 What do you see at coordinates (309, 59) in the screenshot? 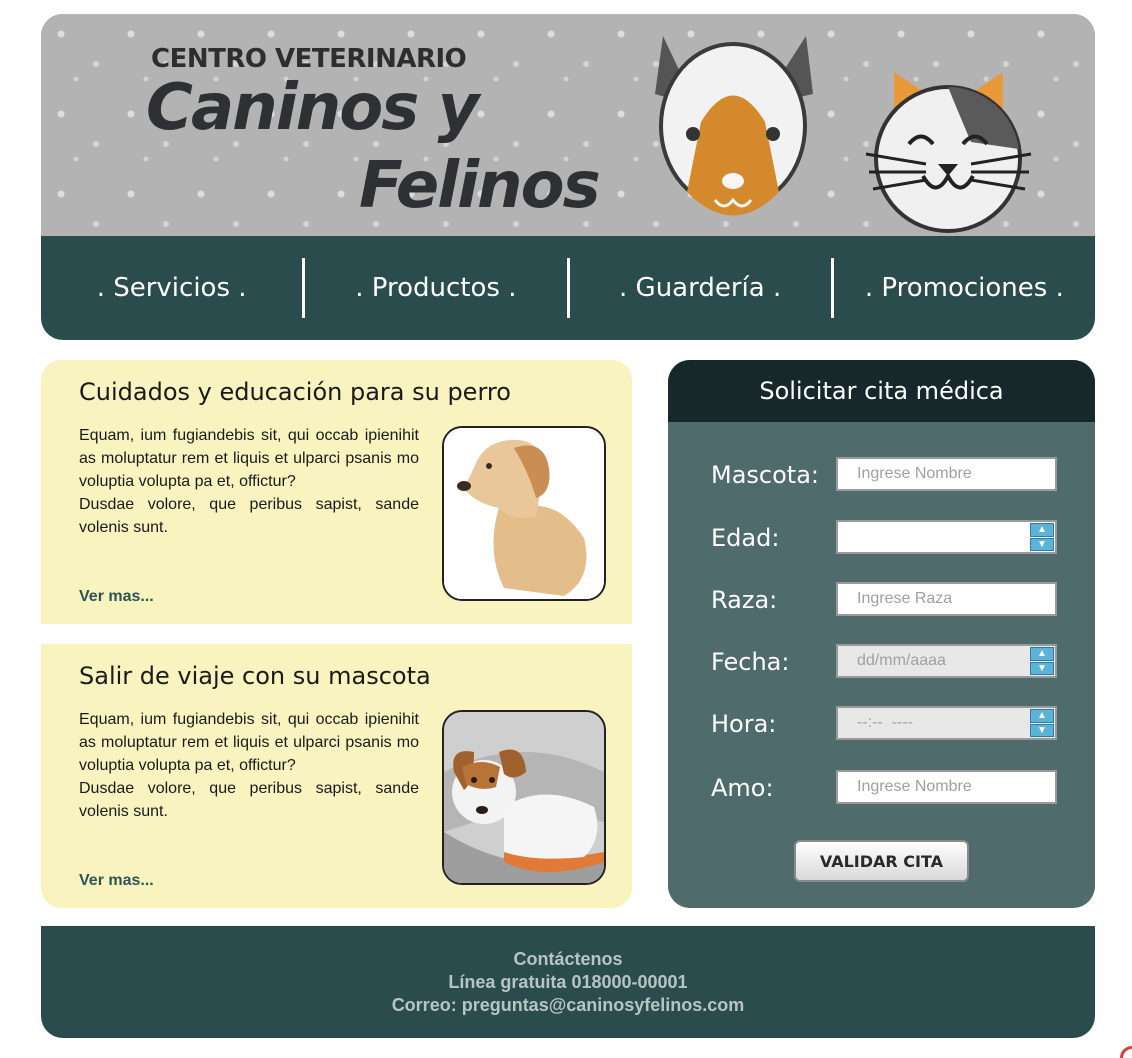
I see `brand-tagline: CENTRO VETERINARIO` at bounding box center [309, 59].